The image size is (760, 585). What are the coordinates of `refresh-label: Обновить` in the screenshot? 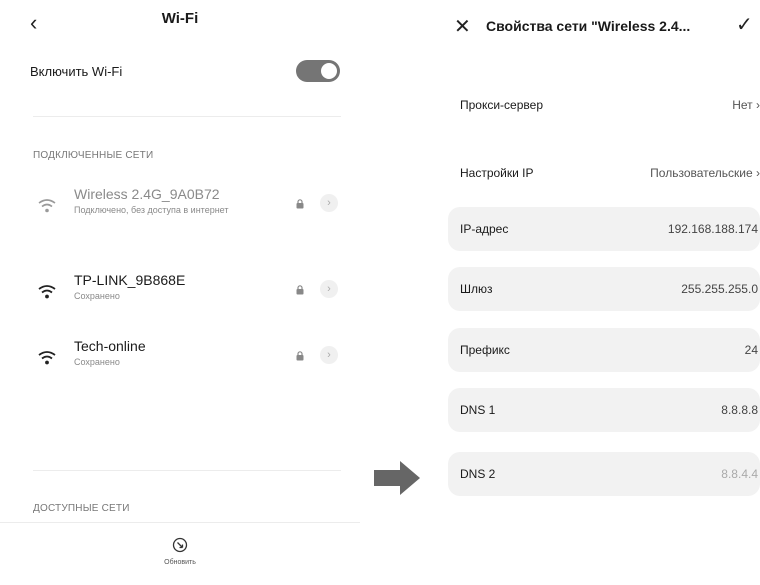 It's located at (180, 562).